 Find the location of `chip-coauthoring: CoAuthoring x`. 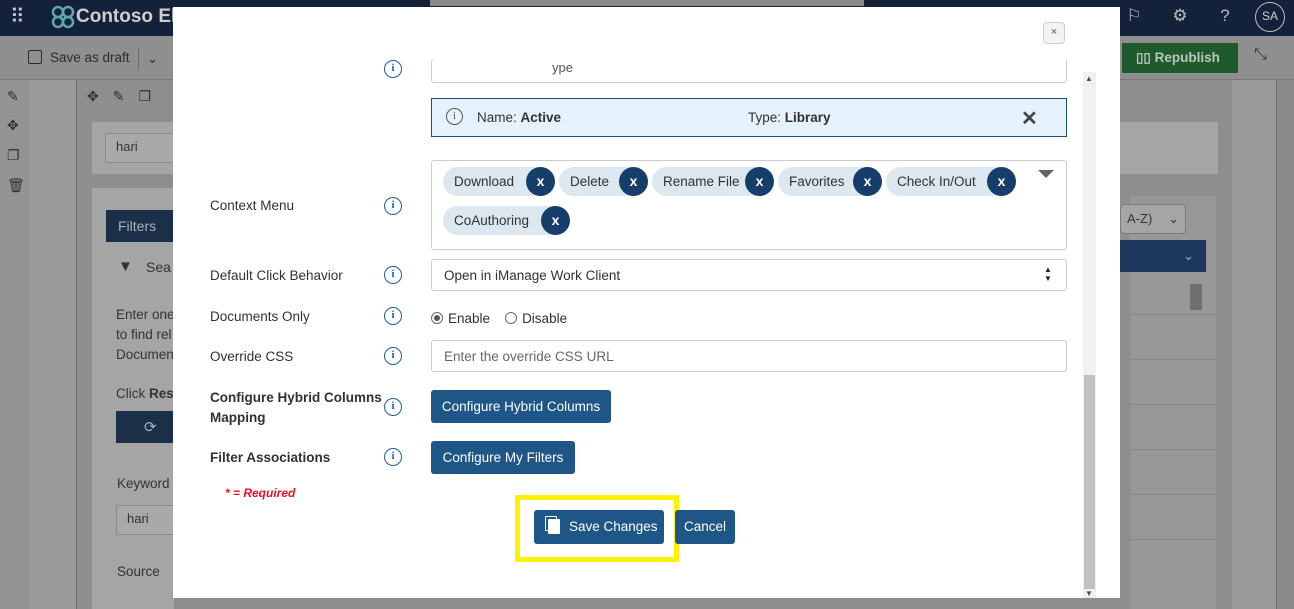

chip-coauthoring: CoAuthoring x is located at coordinates (506, 220).